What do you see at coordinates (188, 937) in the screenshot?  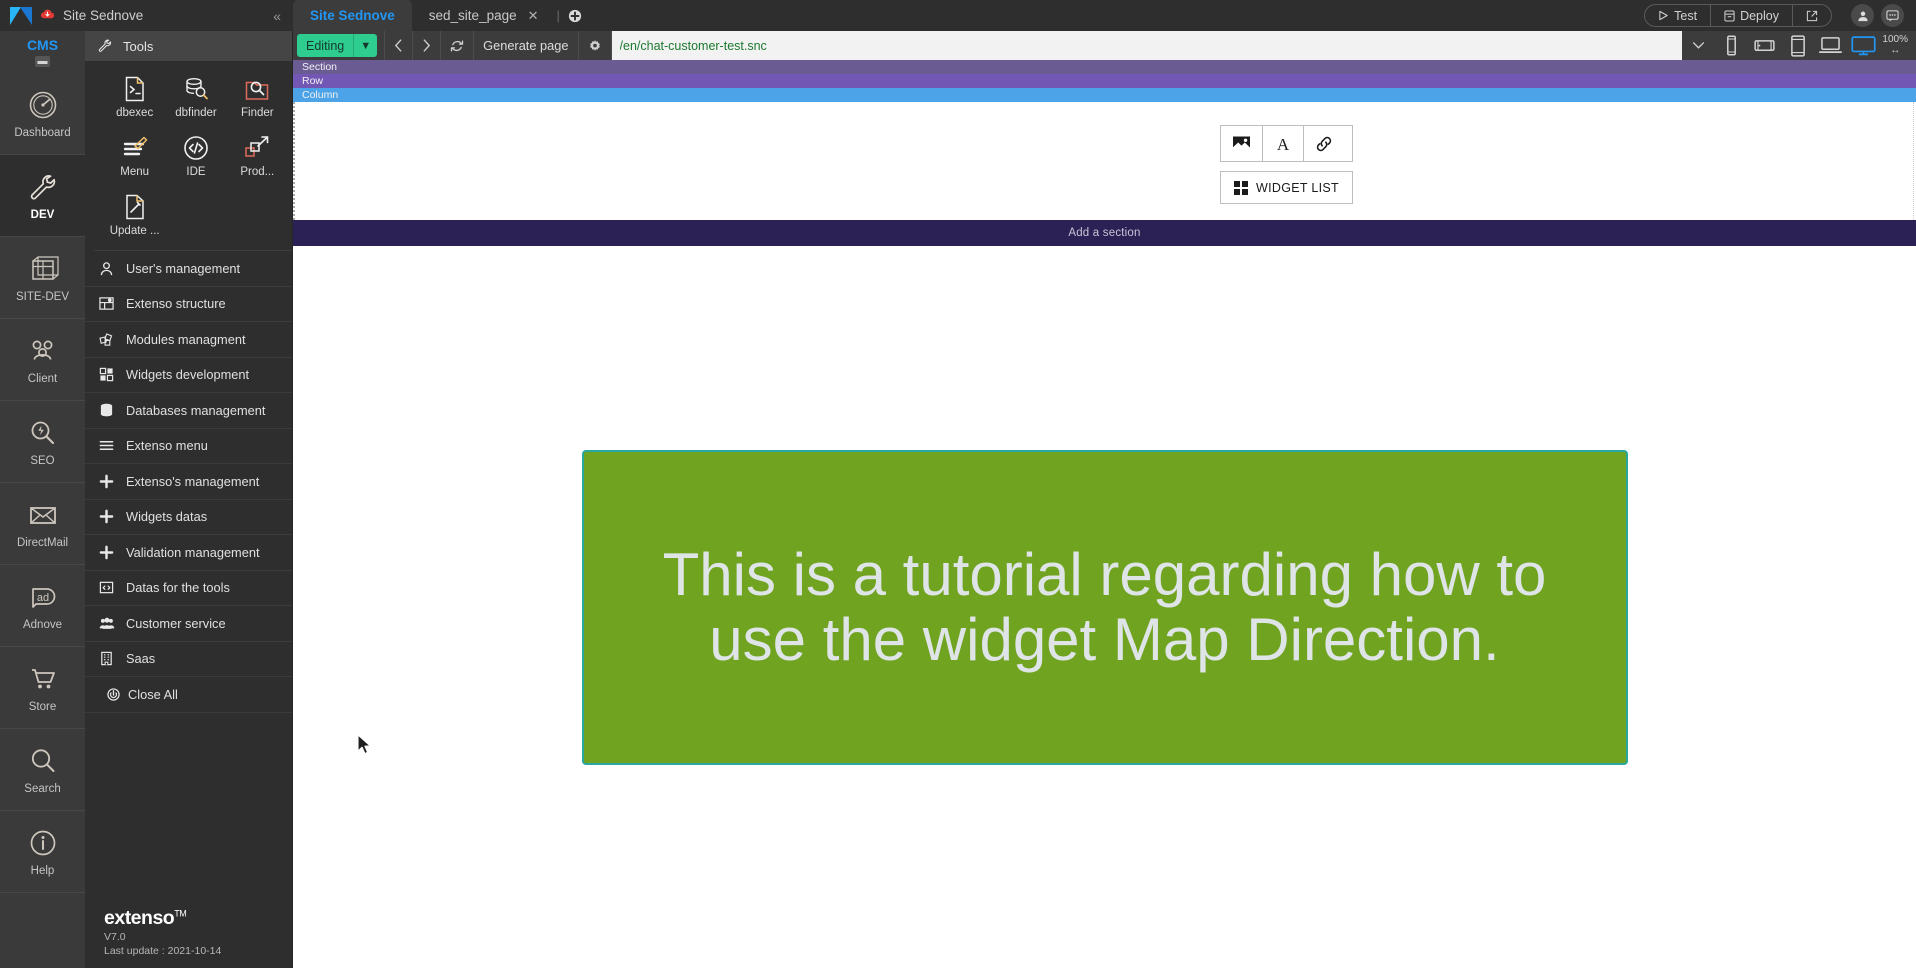 I see `panel-footer: extensoTM V7.0 Last update : 2021-10-14` at bounding box center [188, 937].